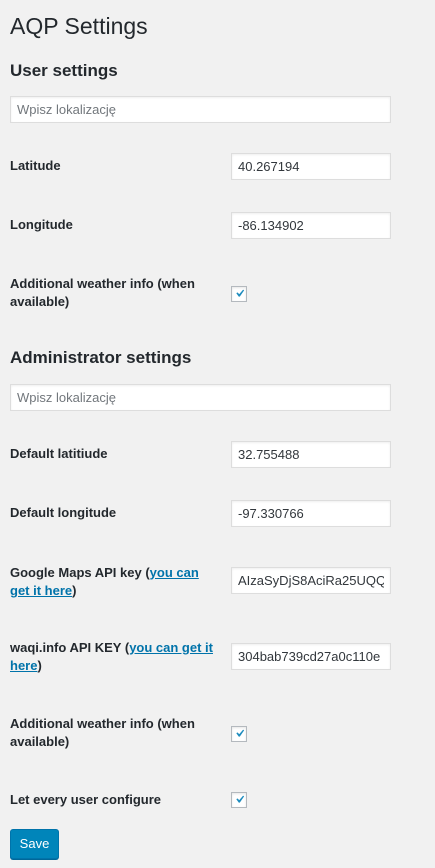 The image size is (435, 868). What do you see at coordinates (34, 844) in the screenshot?
I see `save-button: Save` at bounding box center [34, 844].